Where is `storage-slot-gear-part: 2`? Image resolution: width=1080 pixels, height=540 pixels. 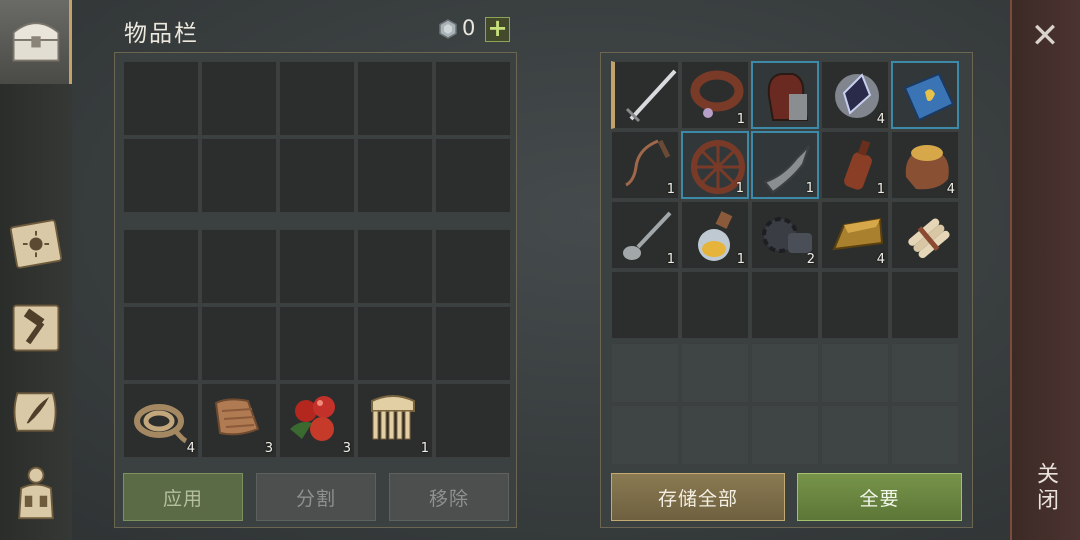 storage-slot-gear-part: 2 is located at coordinates (785, 235).